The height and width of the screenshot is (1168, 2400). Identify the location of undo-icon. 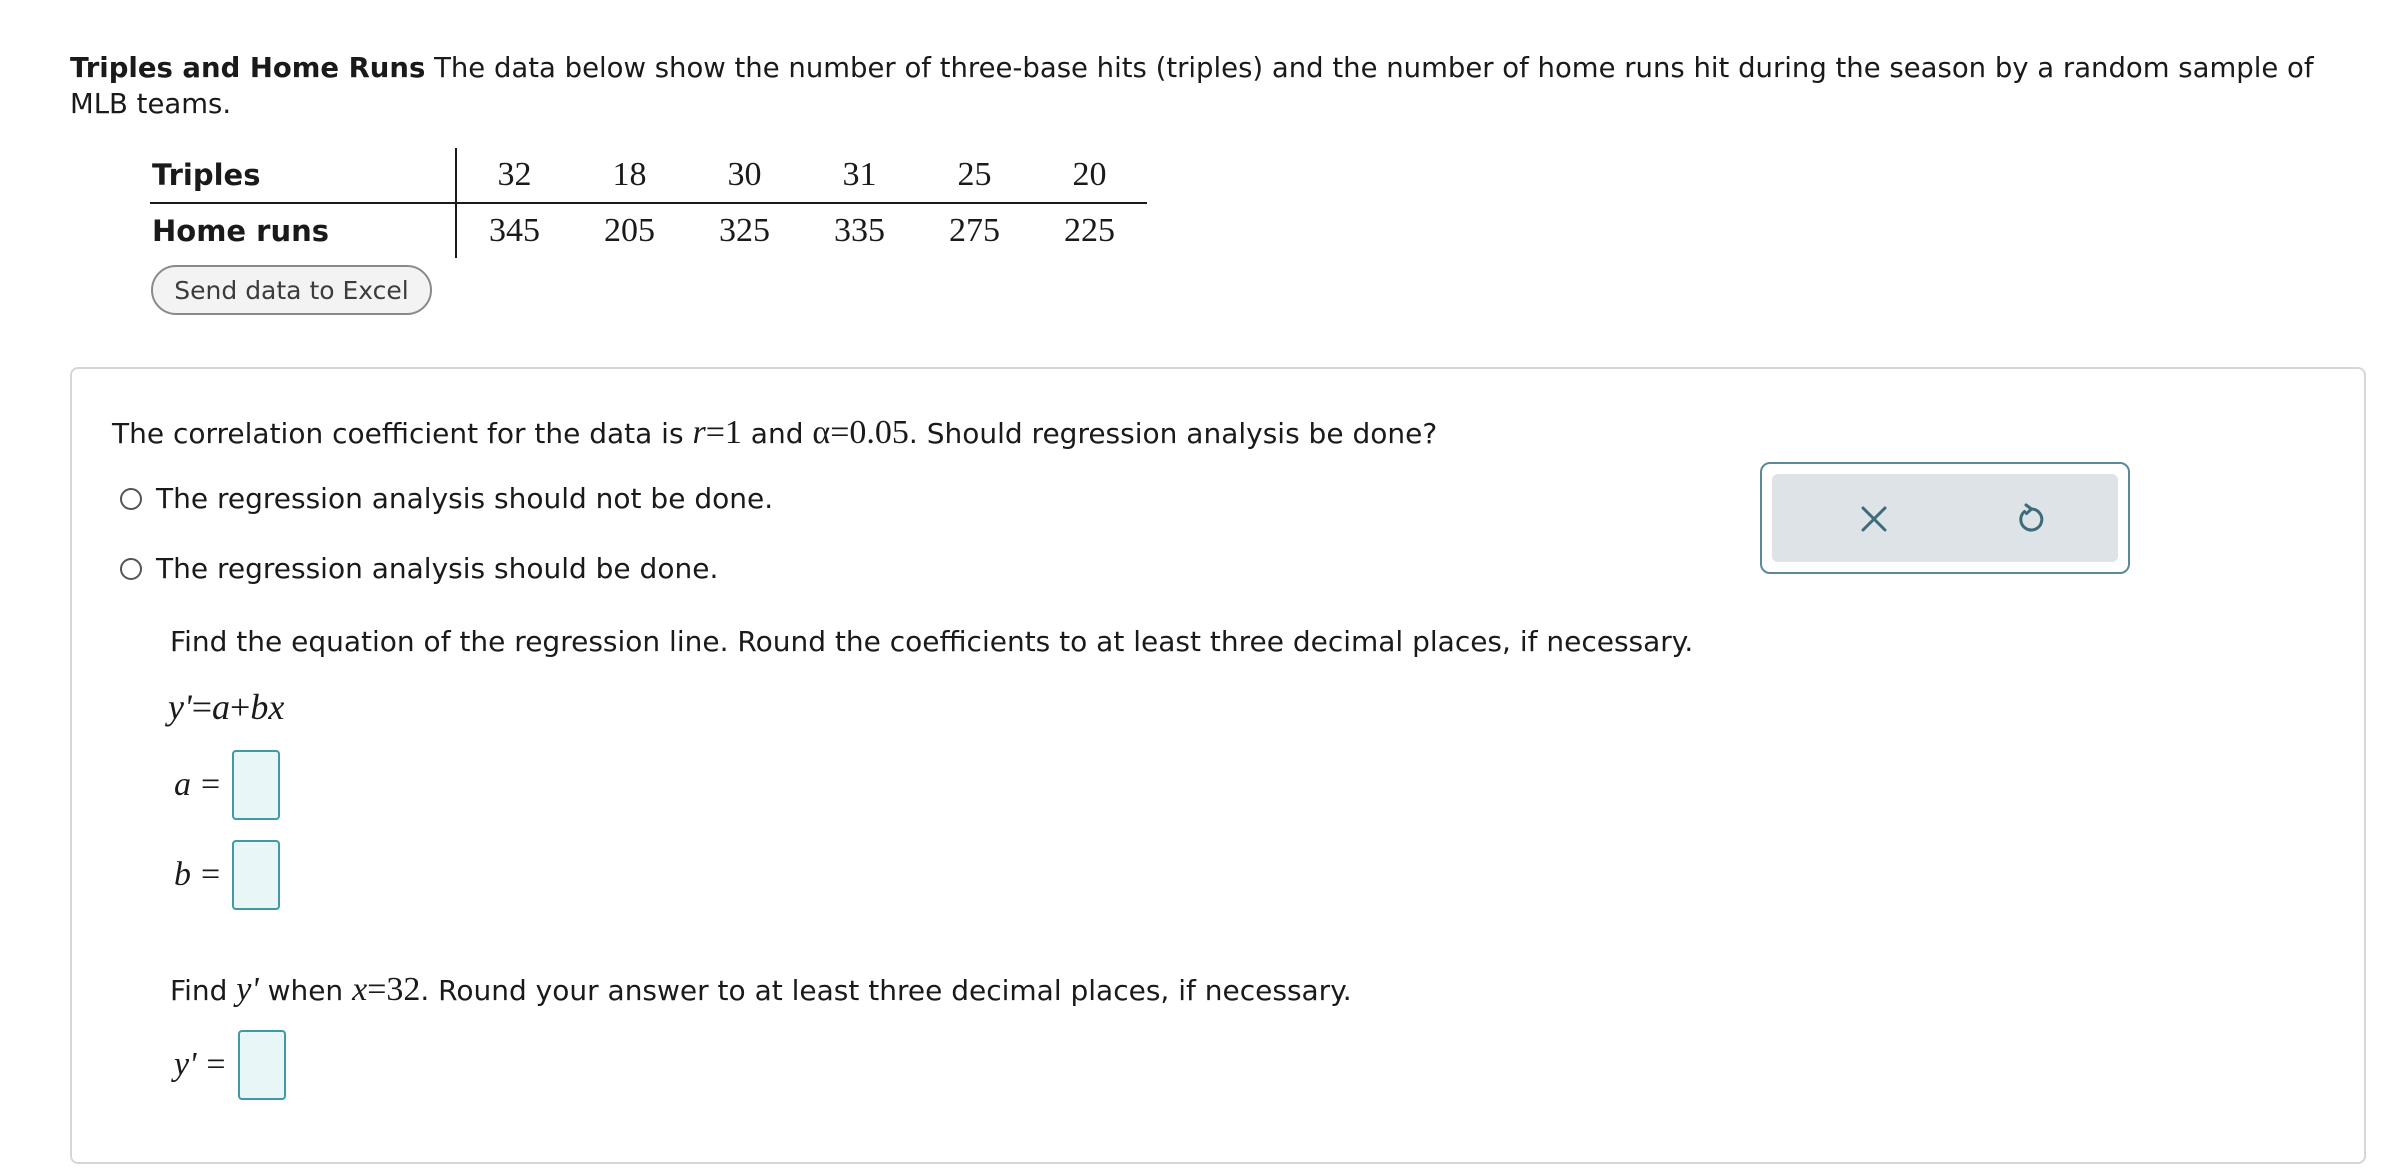
(2031, 517).